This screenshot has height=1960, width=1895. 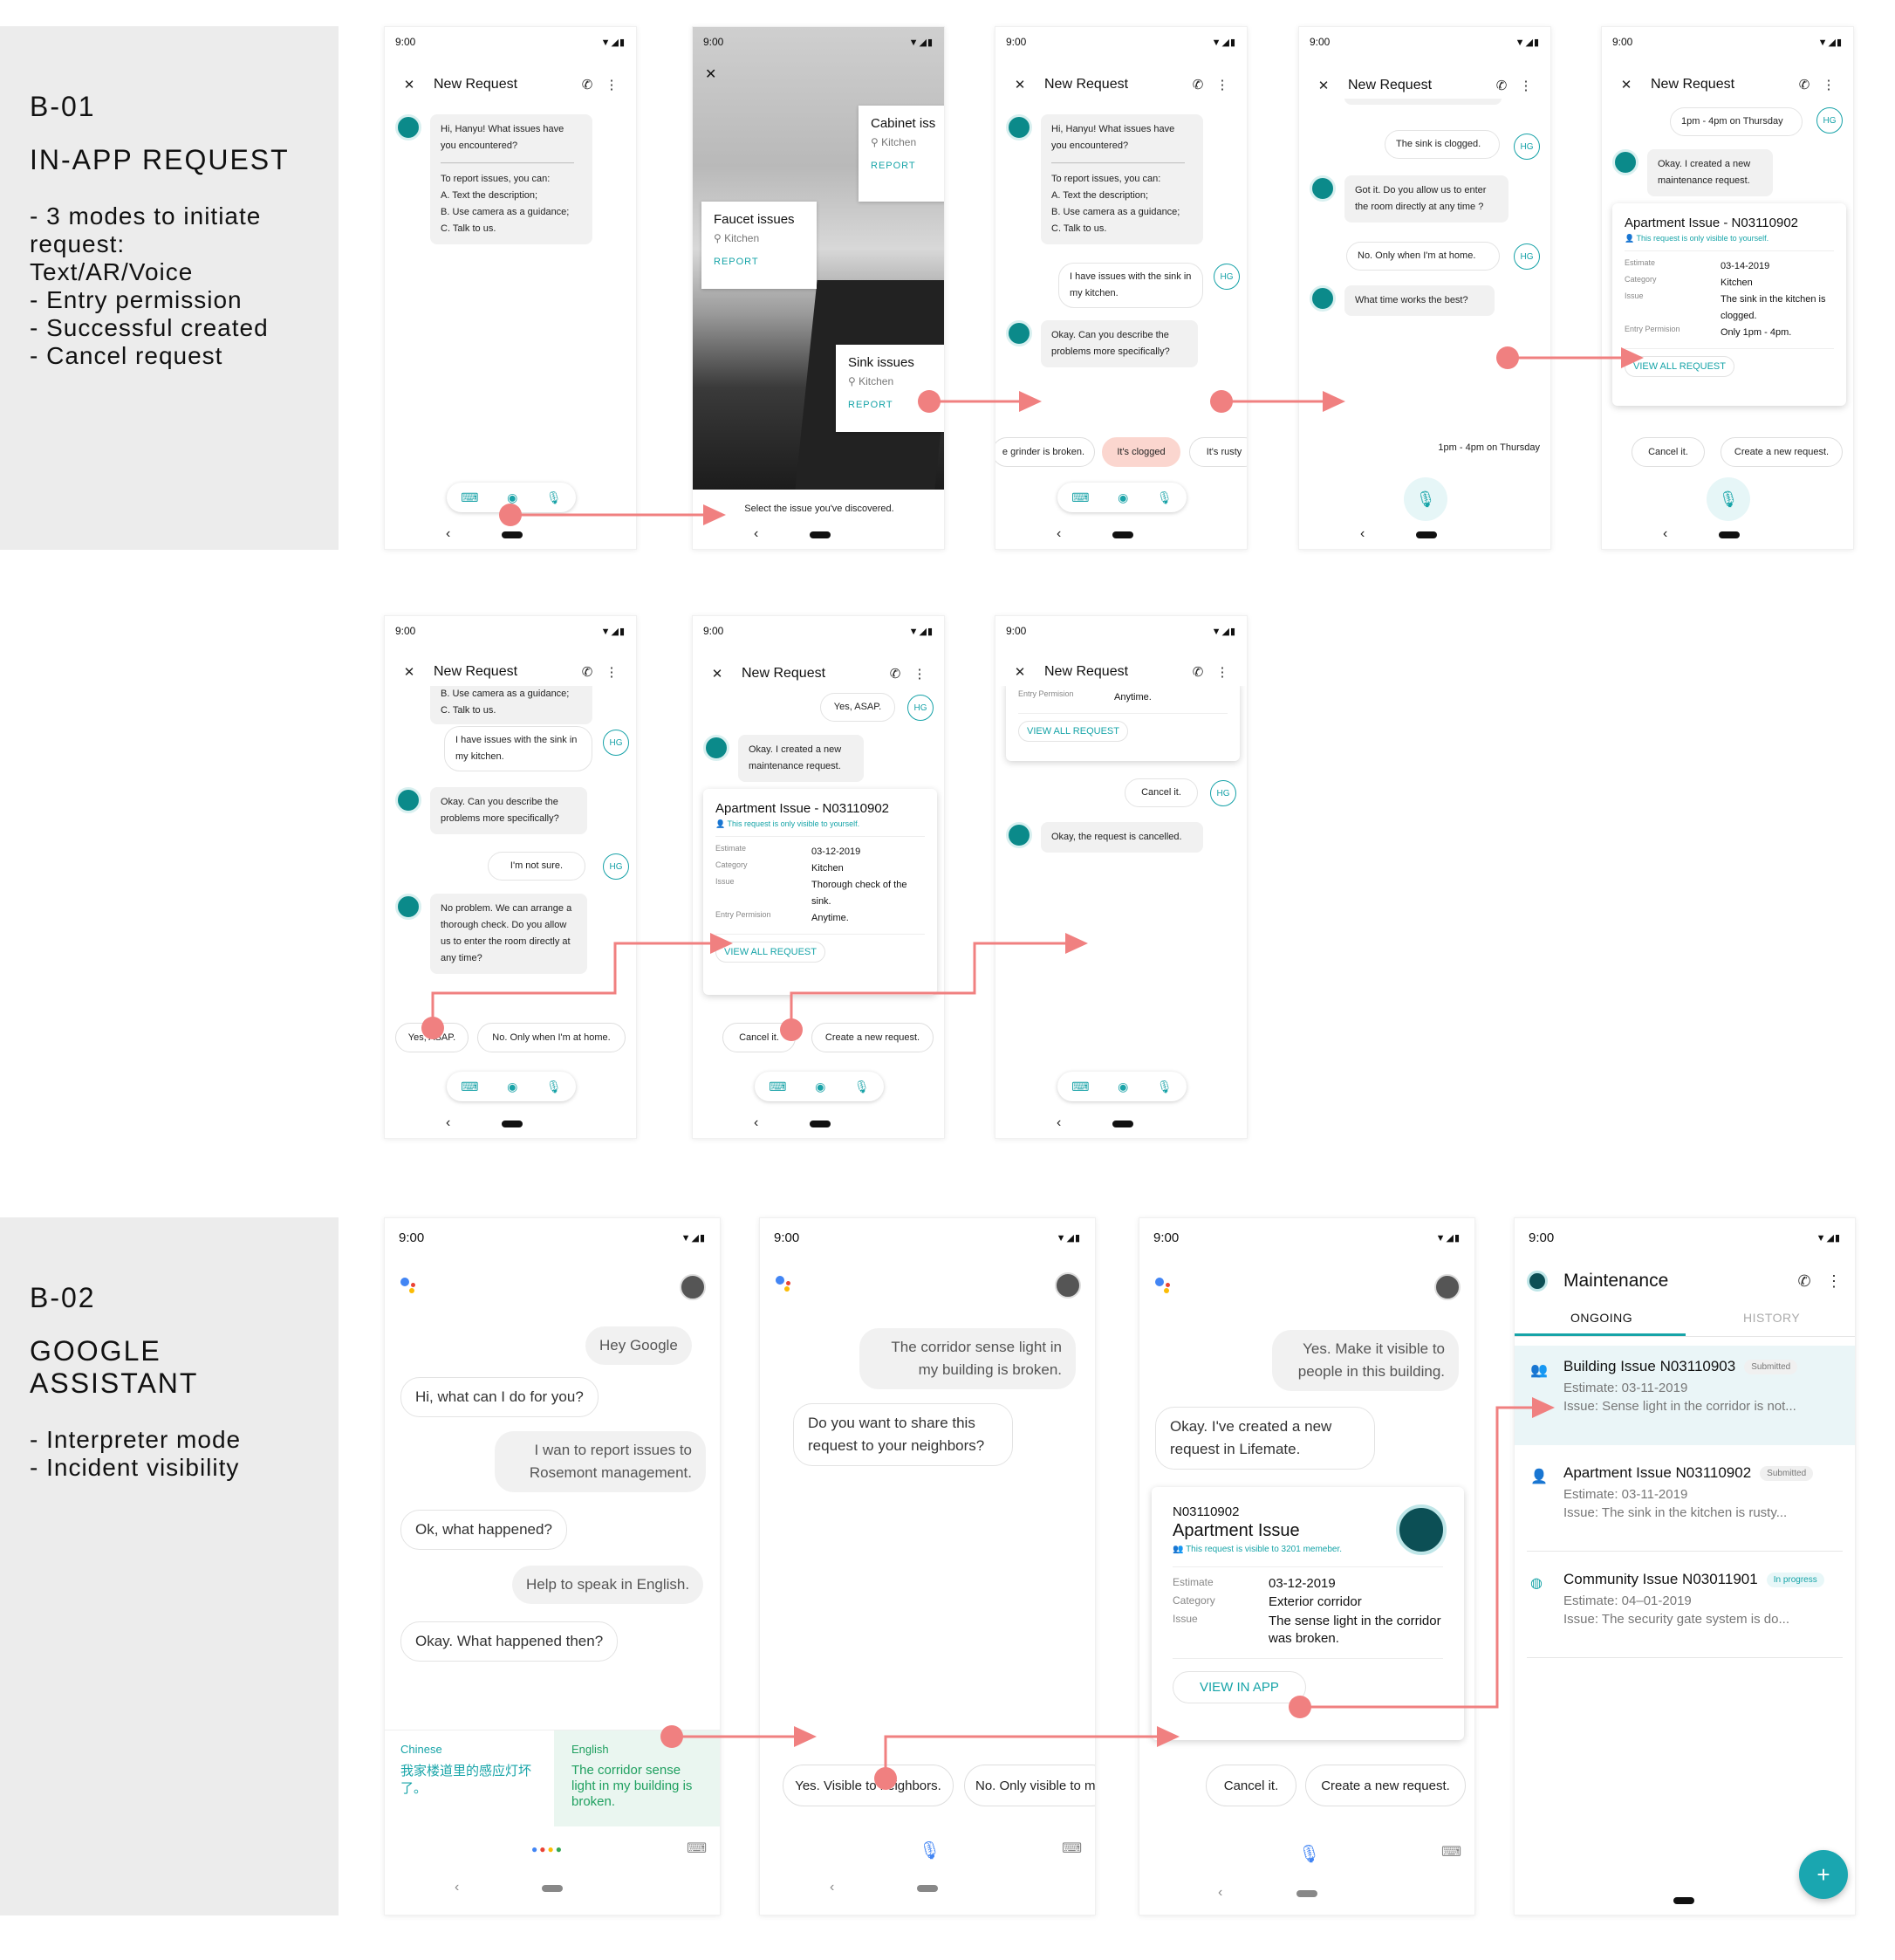 What do you see at coordinates (1141, 452) in the screenshot?
I see `reply-chip-selected: It's clogged` at bounding box center [1141, 452].